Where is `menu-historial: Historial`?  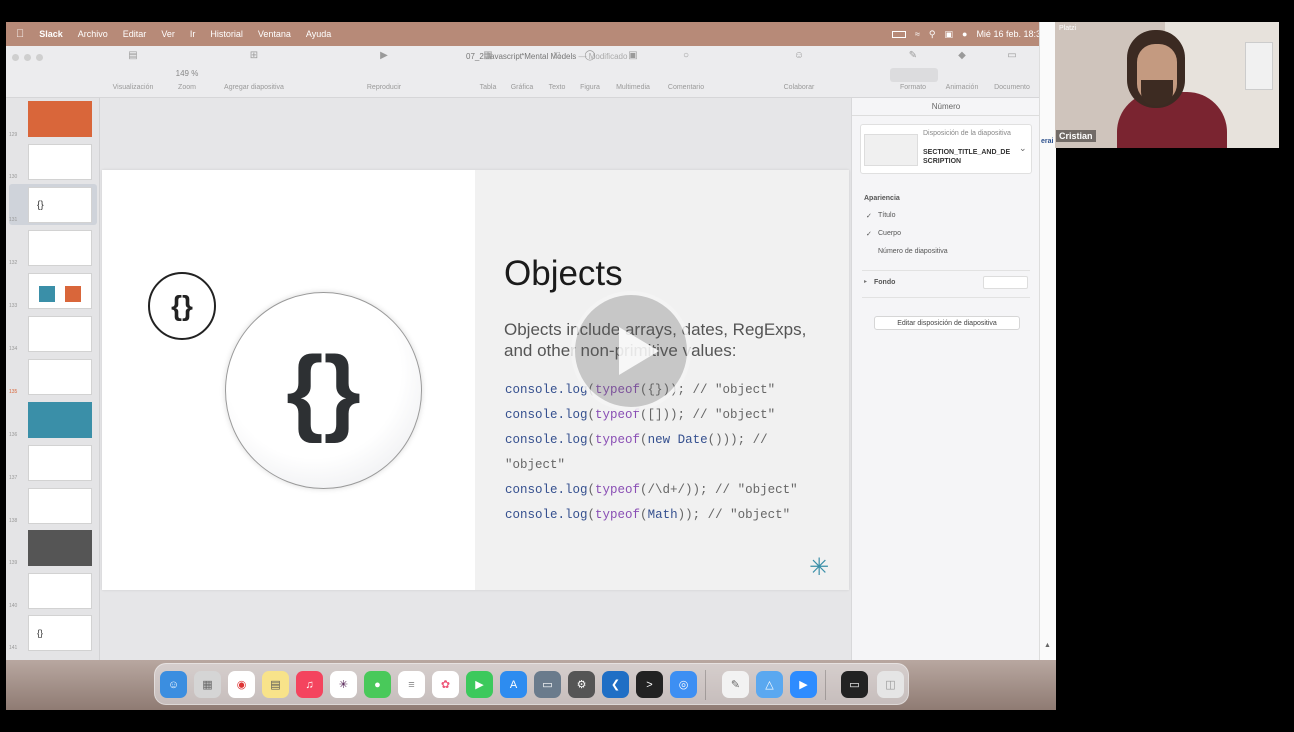
menu-historial: Historial is located at coordinates (226, 34).